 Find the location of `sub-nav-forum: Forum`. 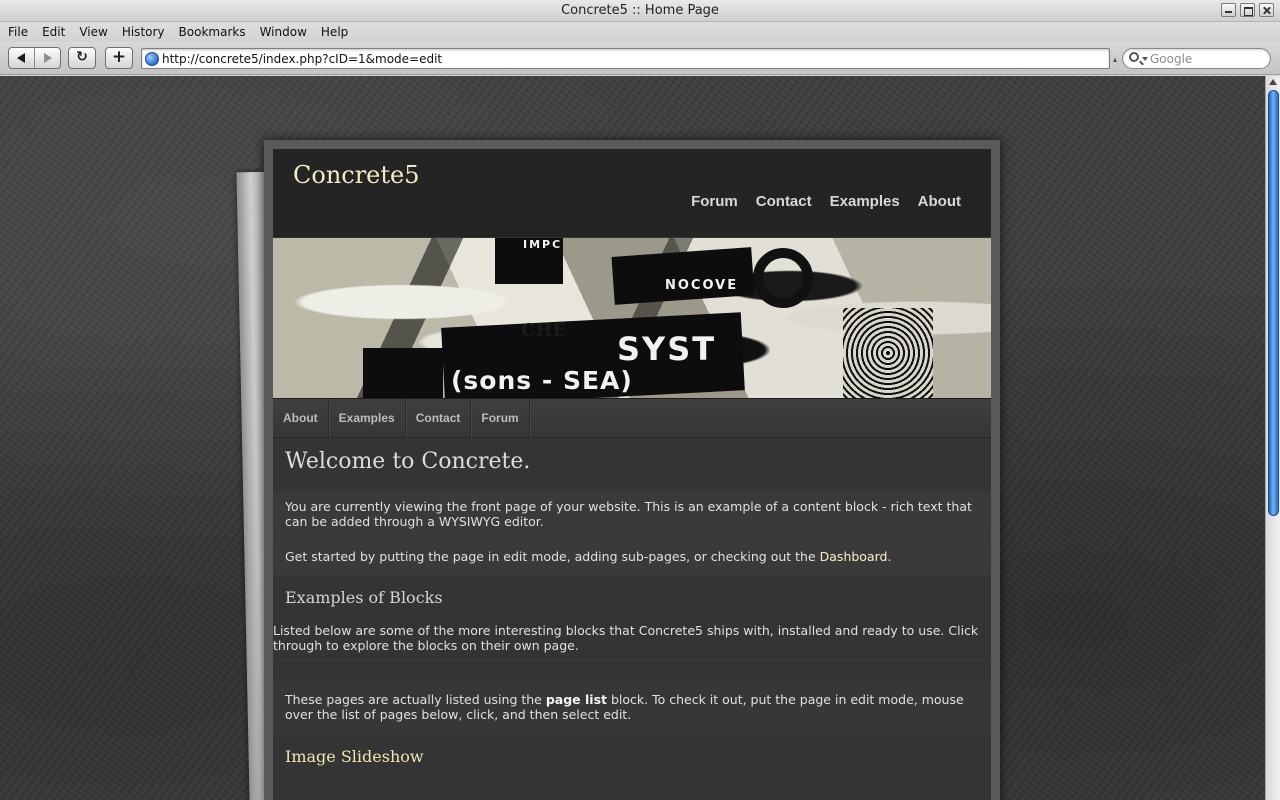

sub-nav-forum: Forum is located at coordinates (500, 418).